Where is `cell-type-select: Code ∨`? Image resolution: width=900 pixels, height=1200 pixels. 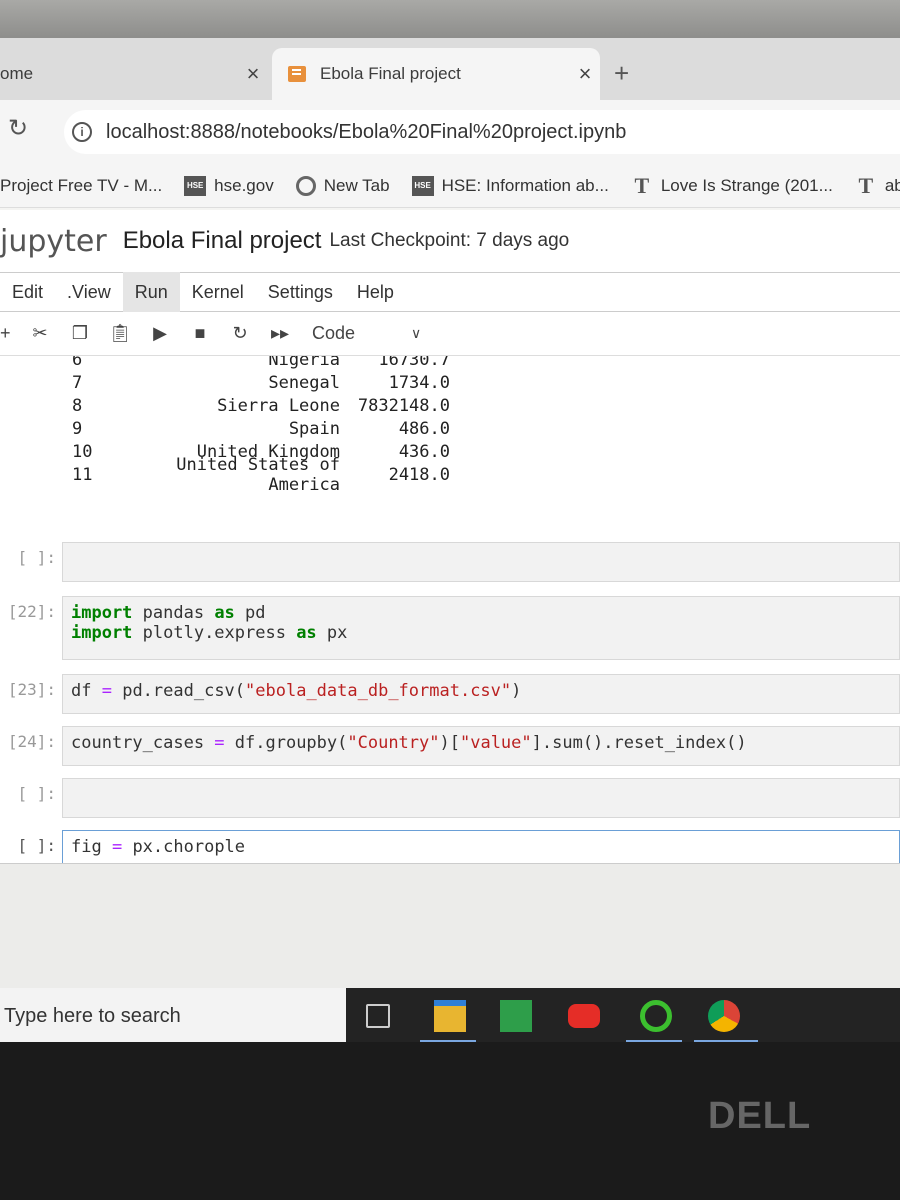 cell-type-select: Code ∨ is located at coordinates (366, 333).